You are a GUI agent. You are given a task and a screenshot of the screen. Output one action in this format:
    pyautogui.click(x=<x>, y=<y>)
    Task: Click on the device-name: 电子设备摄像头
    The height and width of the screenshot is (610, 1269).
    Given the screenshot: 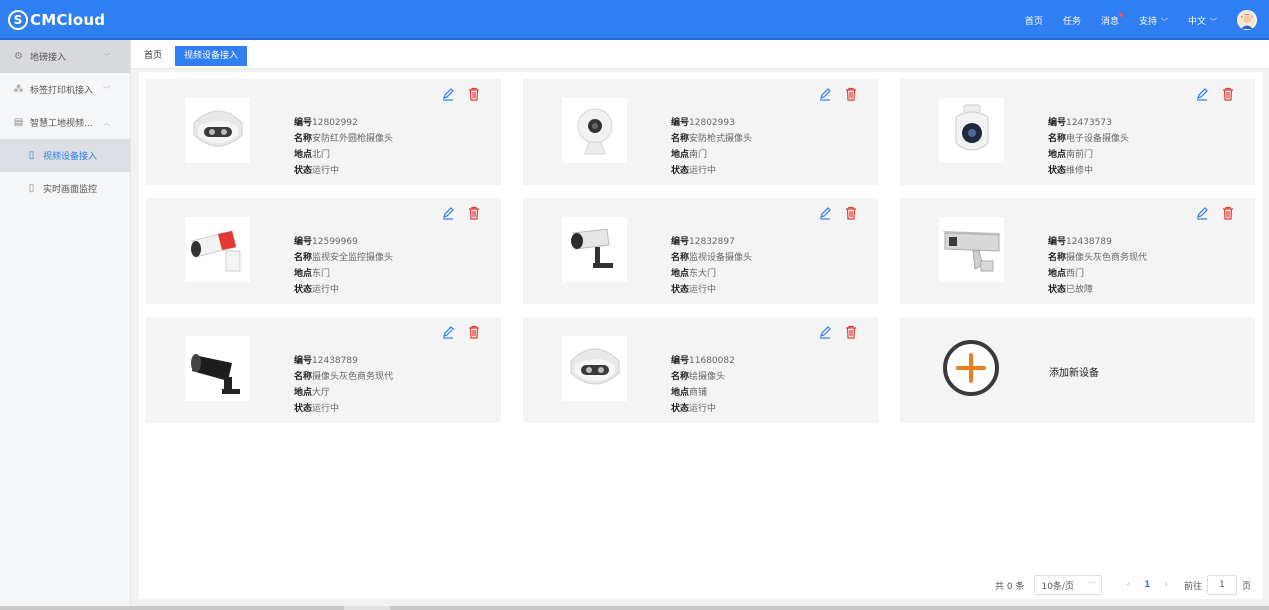 What is the action you would take?
    pyautogui.click(x=1098, y=139)
    